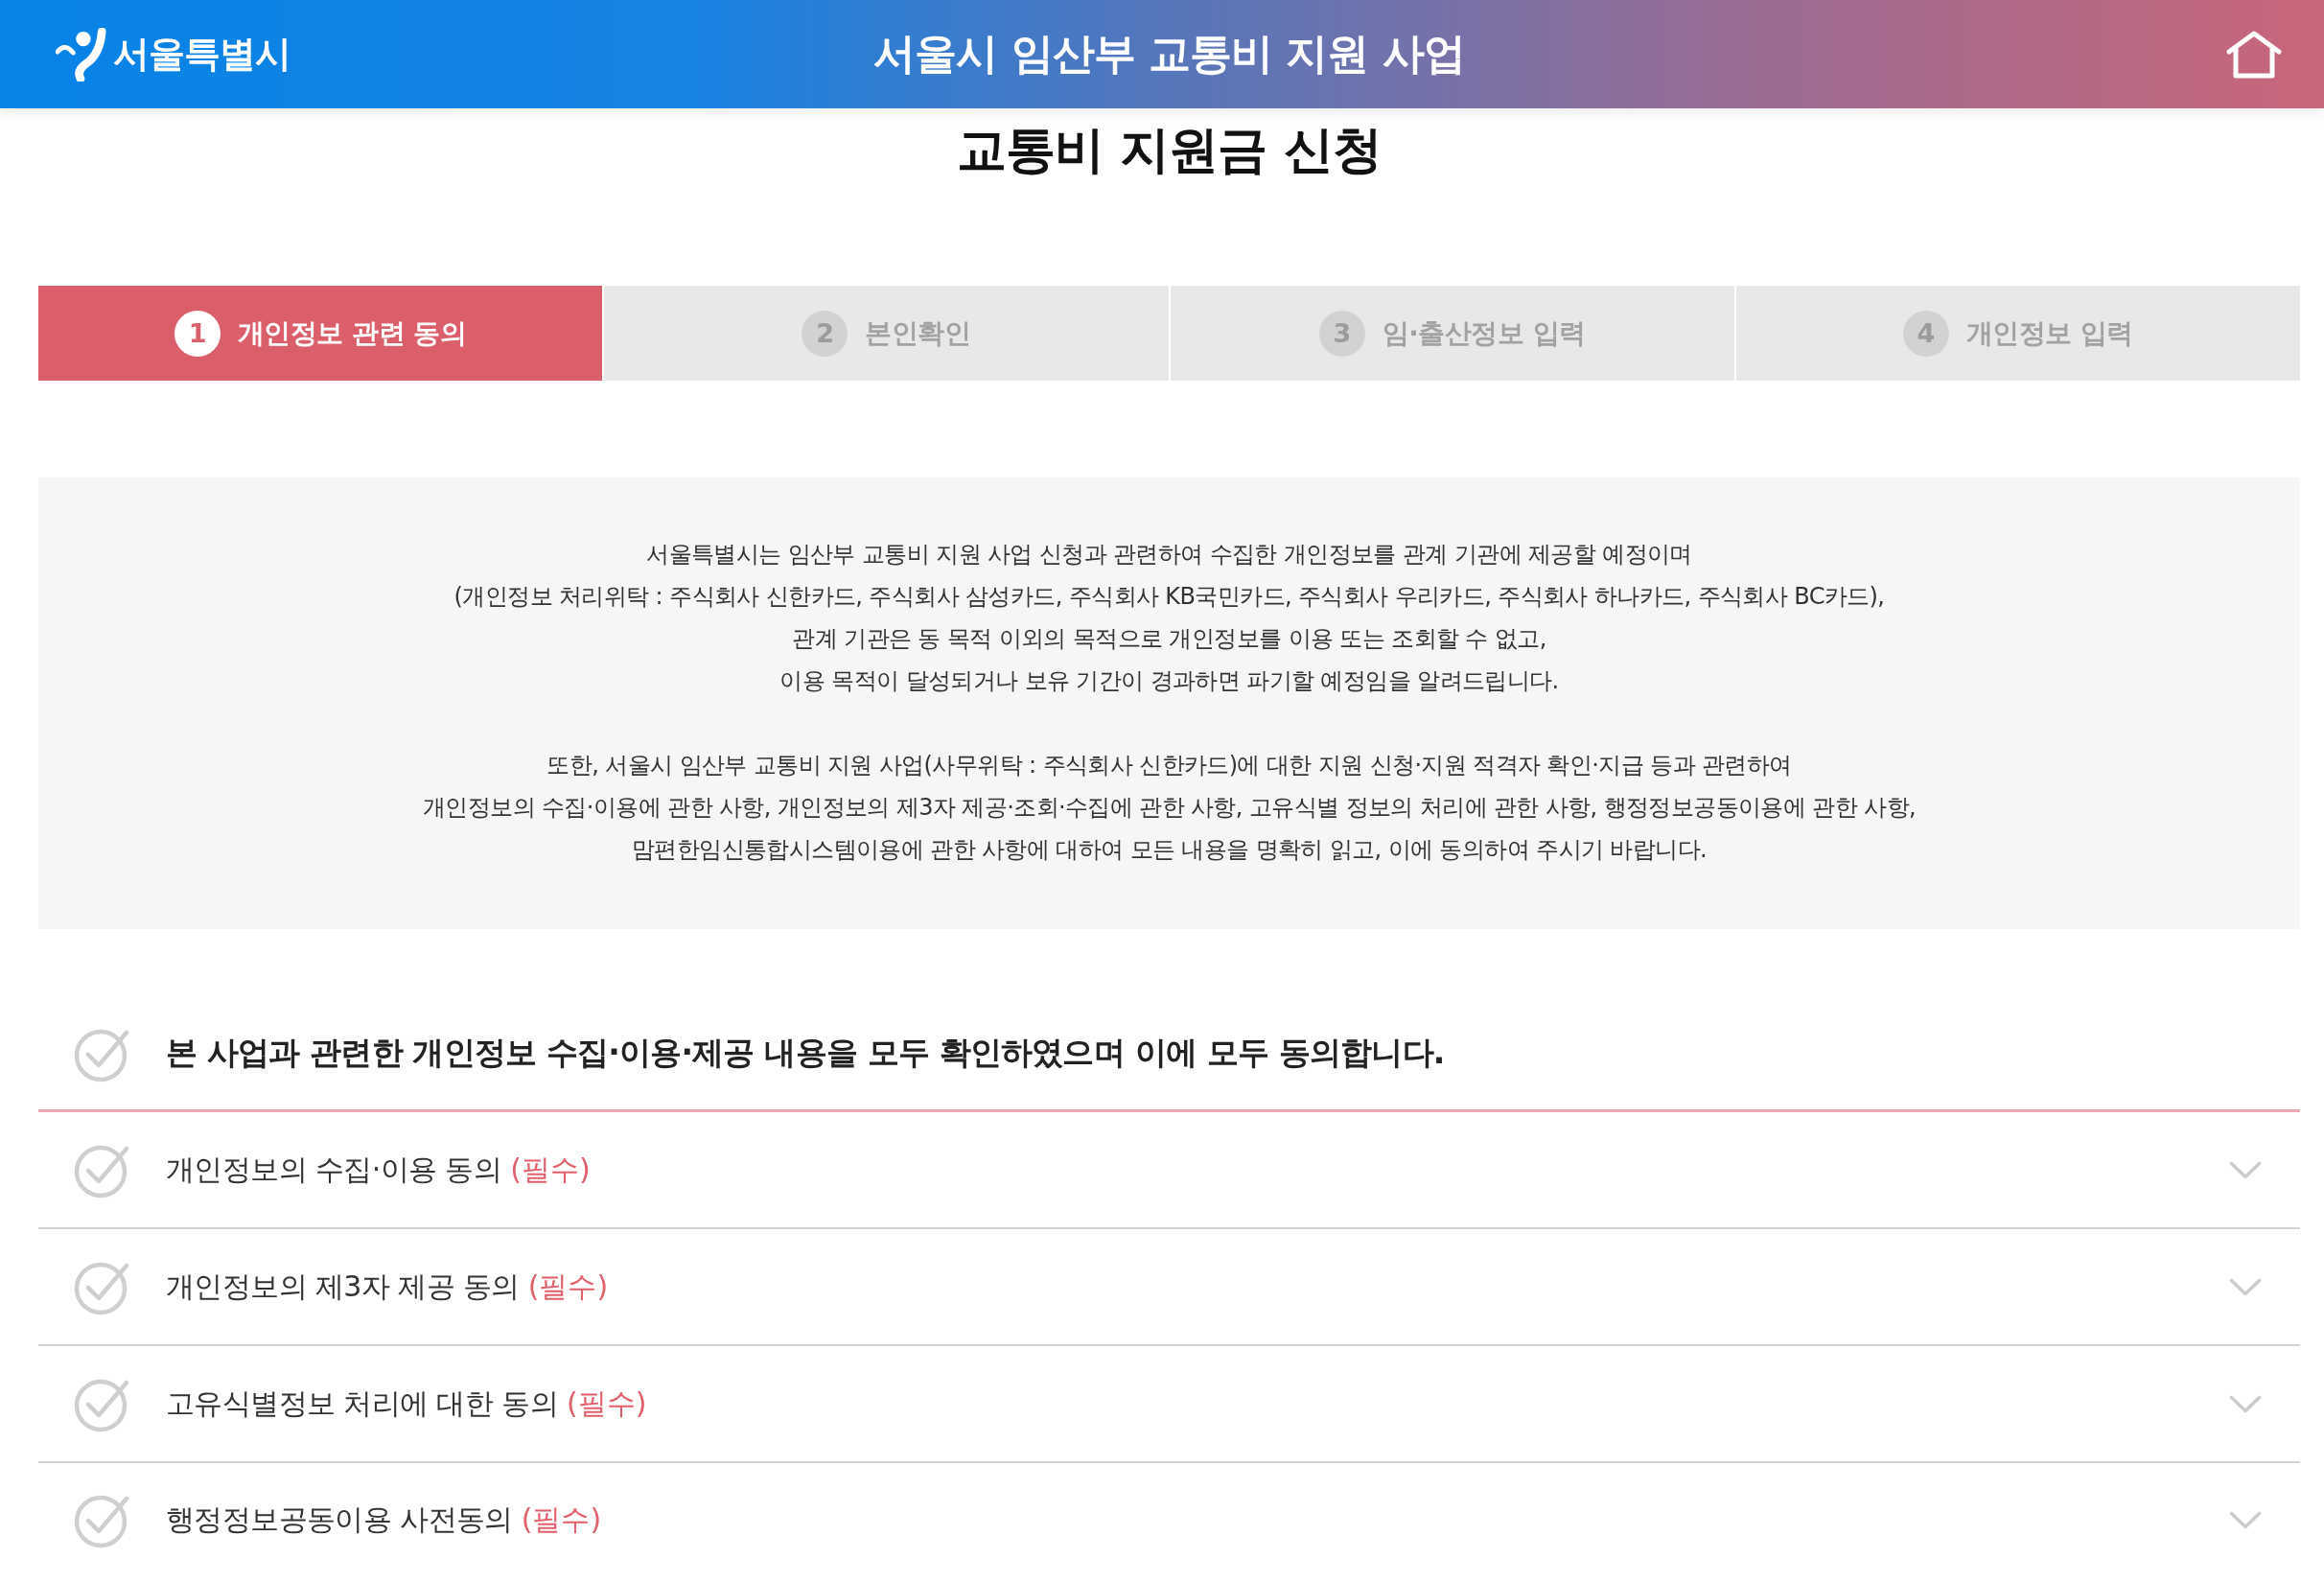 Image resolution: width=2324 pixels, height=1582 pixels. What do you see at coordinates (352, 333) in the screenshot?
I see `step-label: 개인정보 관련 동의` at bounding box center [352, 333].